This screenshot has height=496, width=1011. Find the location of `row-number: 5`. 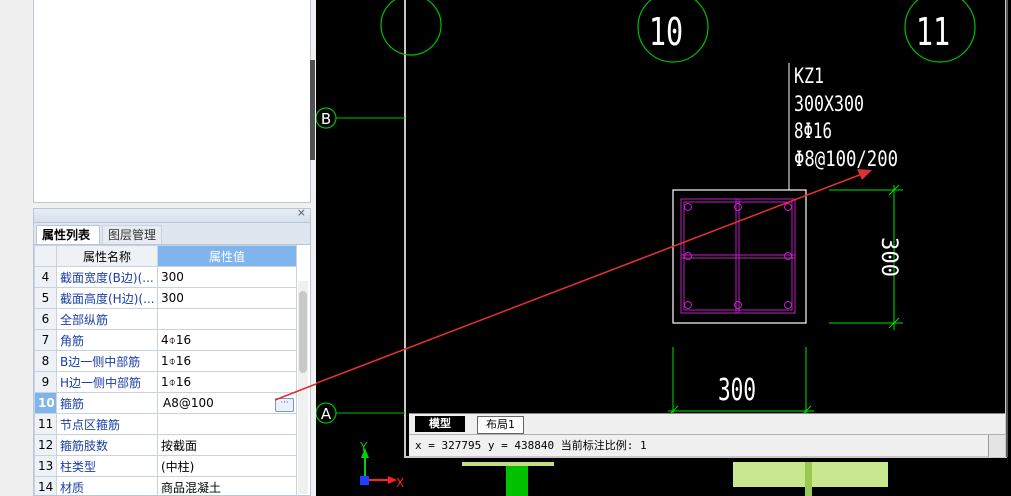

row-number: 5 is located at coordinates (45, 298).